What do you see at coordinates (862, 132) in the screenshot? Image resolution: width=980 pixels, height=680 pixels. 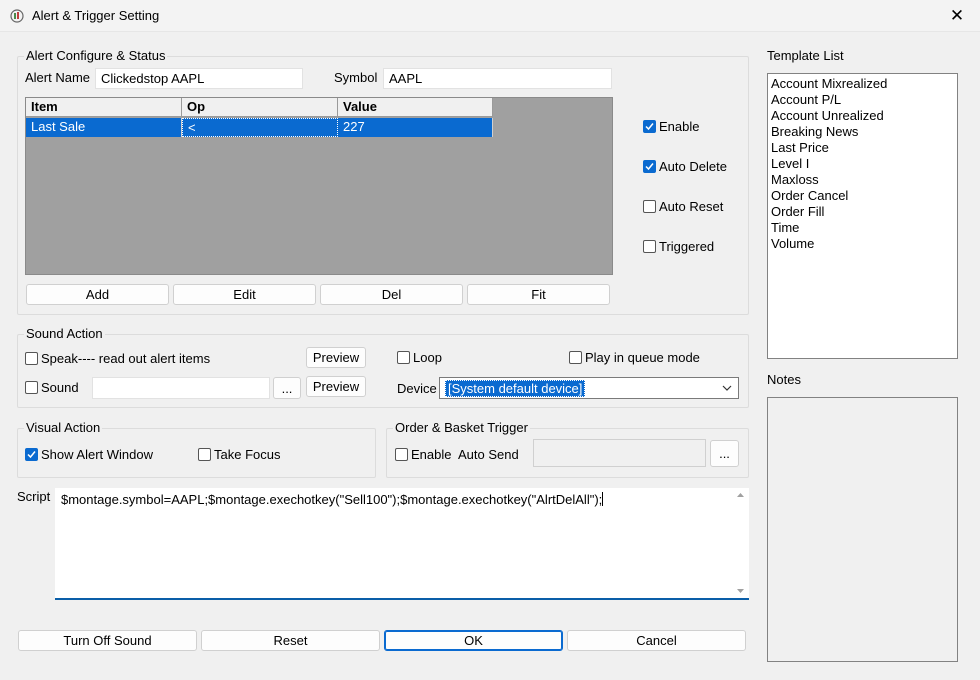 I see `list-item: Breaking News` at bounding box center [862, 132].